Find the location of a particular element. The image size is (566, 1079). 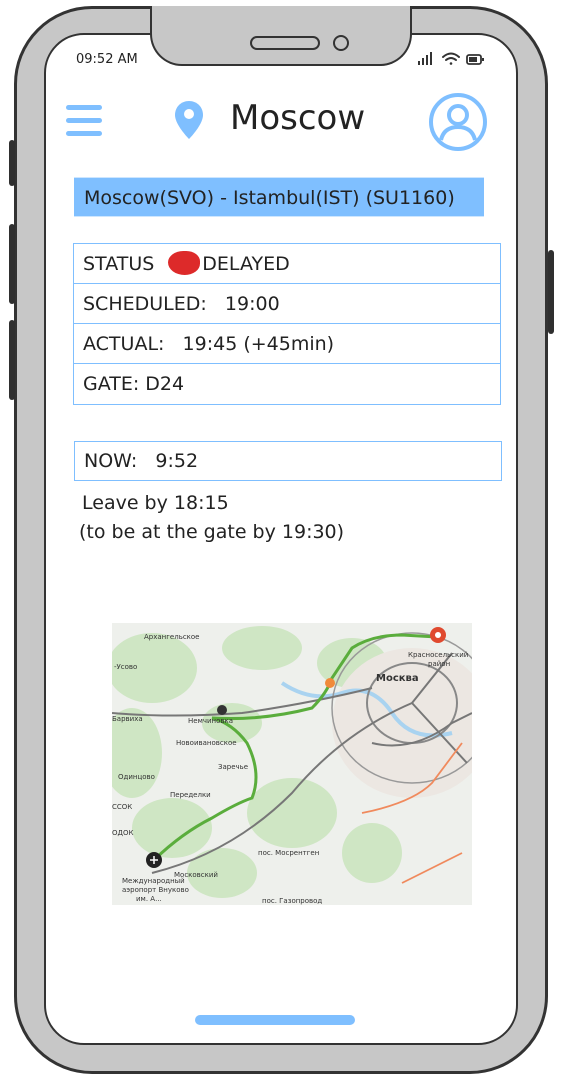

leave-by-text: Leave by 18:15 is located at coordinates (155, 503).